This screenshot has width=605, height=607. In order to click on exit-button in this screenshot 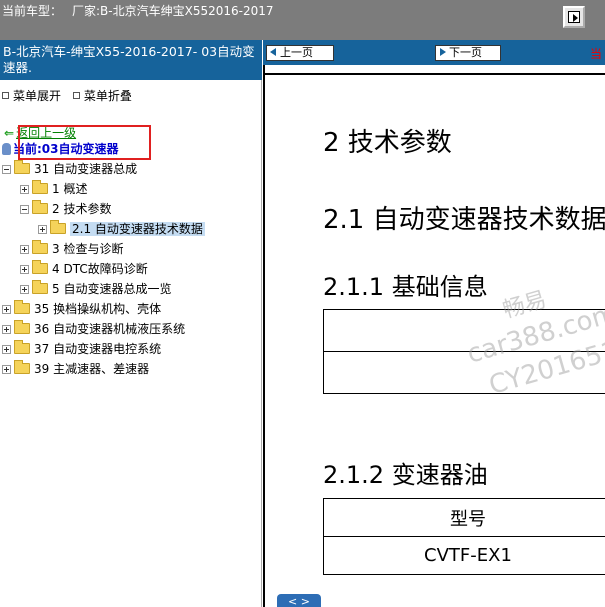, I will do `click(574, 17)`.